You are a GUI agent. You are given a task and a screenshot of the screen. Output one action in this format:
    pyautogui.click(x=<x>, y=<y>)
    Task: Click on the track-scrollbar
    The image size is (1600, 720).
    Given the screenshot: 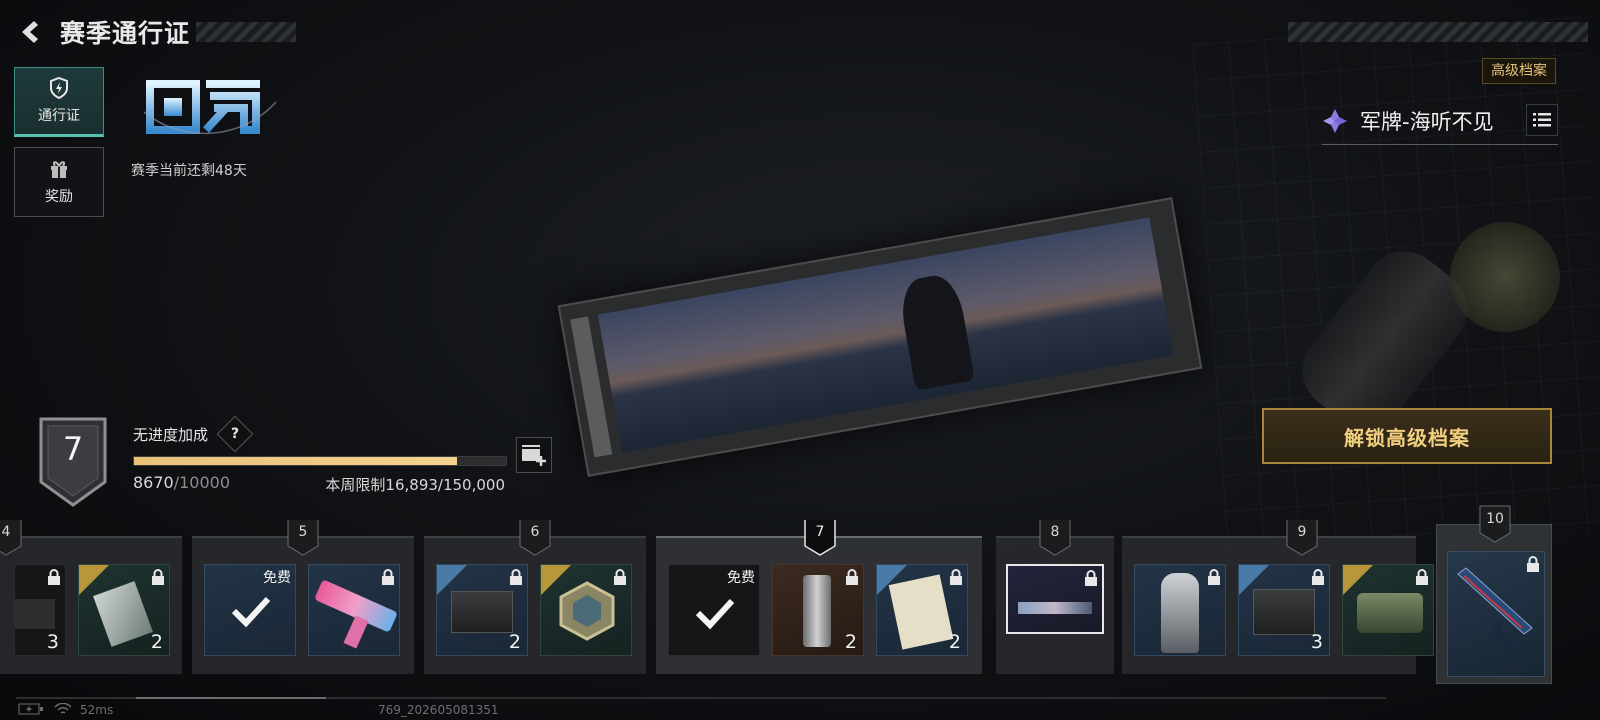 What is the action you would take?
    pyautogui.click(x=701, y=698)
    